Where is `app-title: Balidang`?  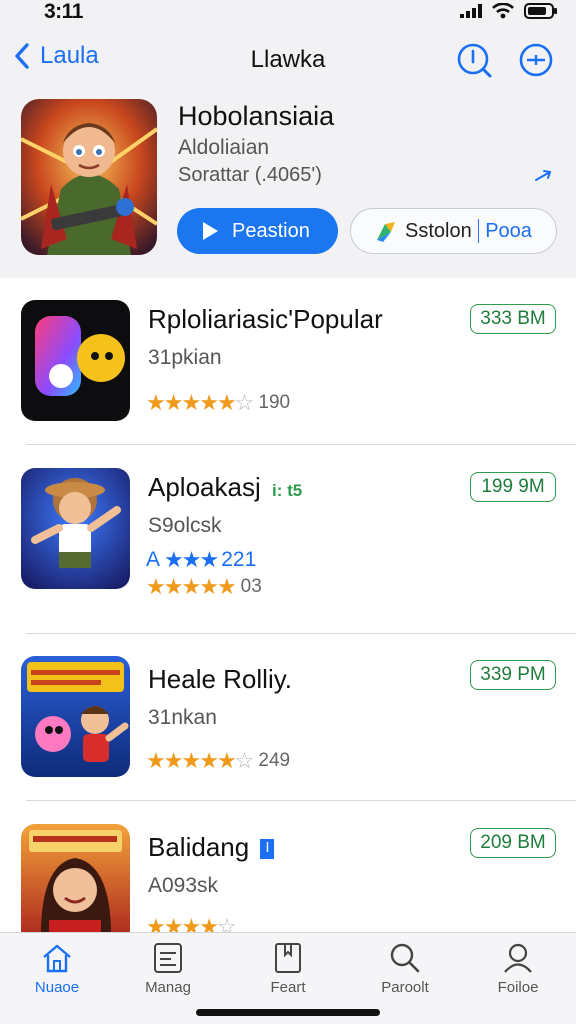 app-title: Balidang is located at coordinates (199, 847).